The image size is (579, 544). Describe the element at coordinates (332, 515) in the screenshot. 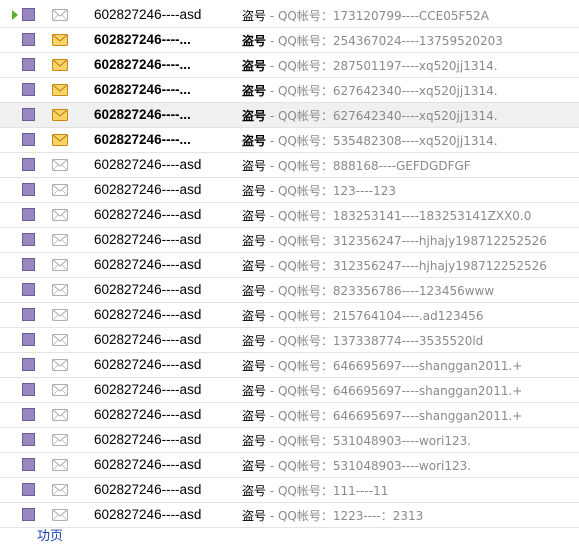

I see `subject: 盗号 - QQ帐号：1223----：2313` at that location.